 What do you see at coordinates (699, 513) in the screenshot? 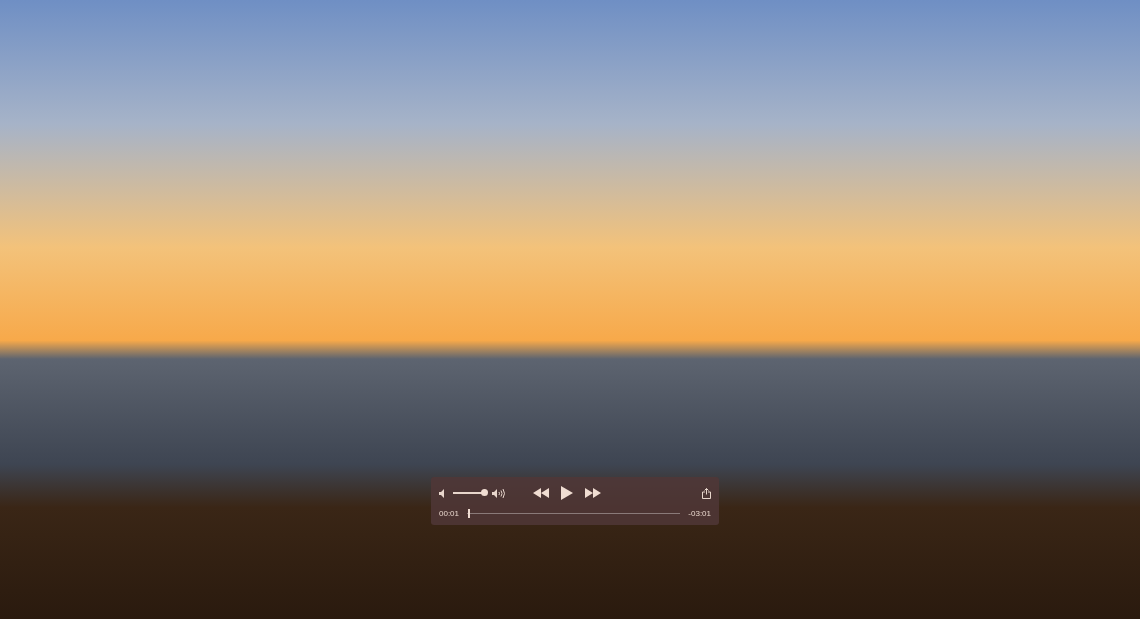
I see `remaining-time: -03:01` at bounding box center [699, 513].